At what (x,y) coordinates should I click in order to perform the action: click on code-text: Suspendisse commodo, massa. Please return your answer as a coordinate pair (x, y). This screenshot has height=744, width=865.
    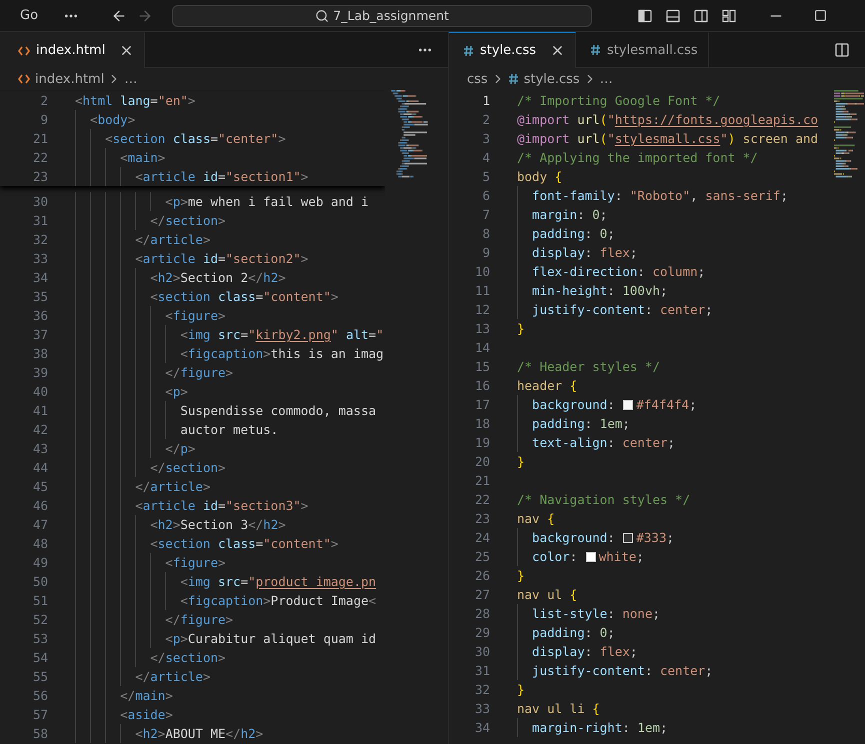
    Looking at the image, I should click on (278, 410).